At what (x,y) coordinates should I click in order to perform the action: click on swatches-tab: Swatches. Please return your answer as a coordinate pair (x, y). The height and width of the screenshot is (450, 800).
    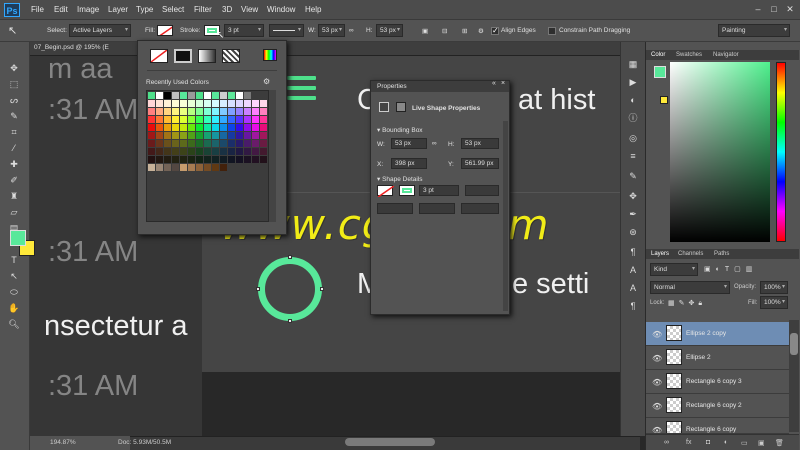
    Looking at the image, I should click on (689, 55).